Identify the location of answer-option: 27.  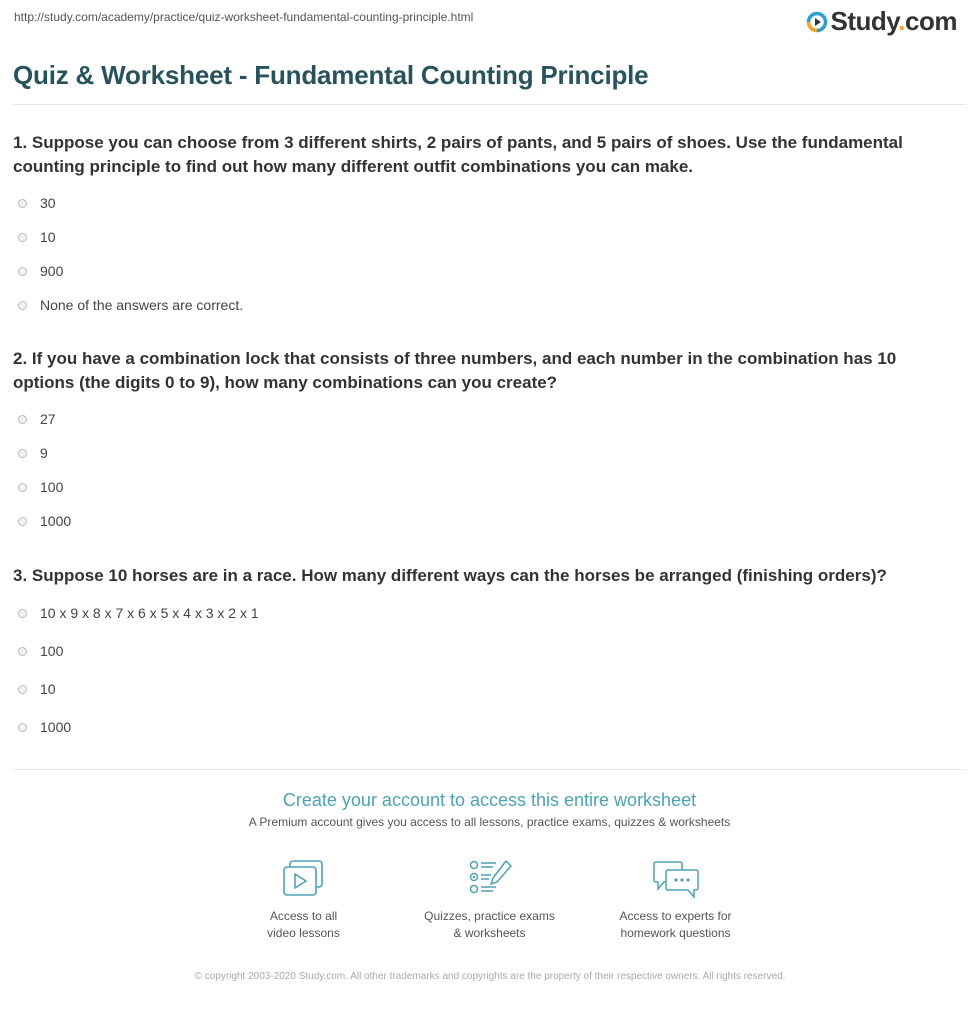
(44, 419).